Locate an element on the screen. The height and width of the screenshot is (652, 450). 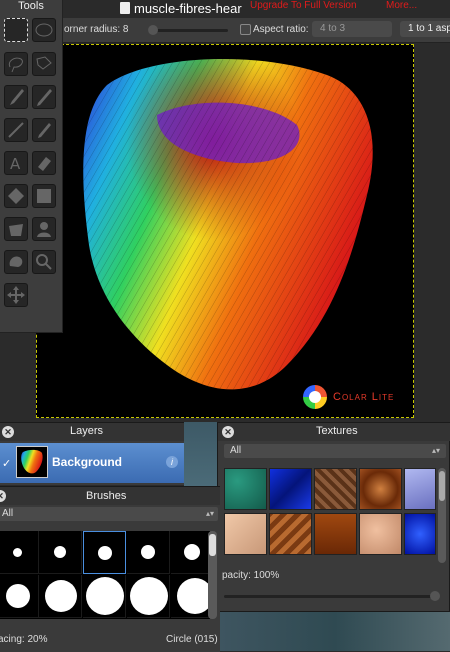
opacity-label: pacity: 100% is located at coordinates (251, 575).